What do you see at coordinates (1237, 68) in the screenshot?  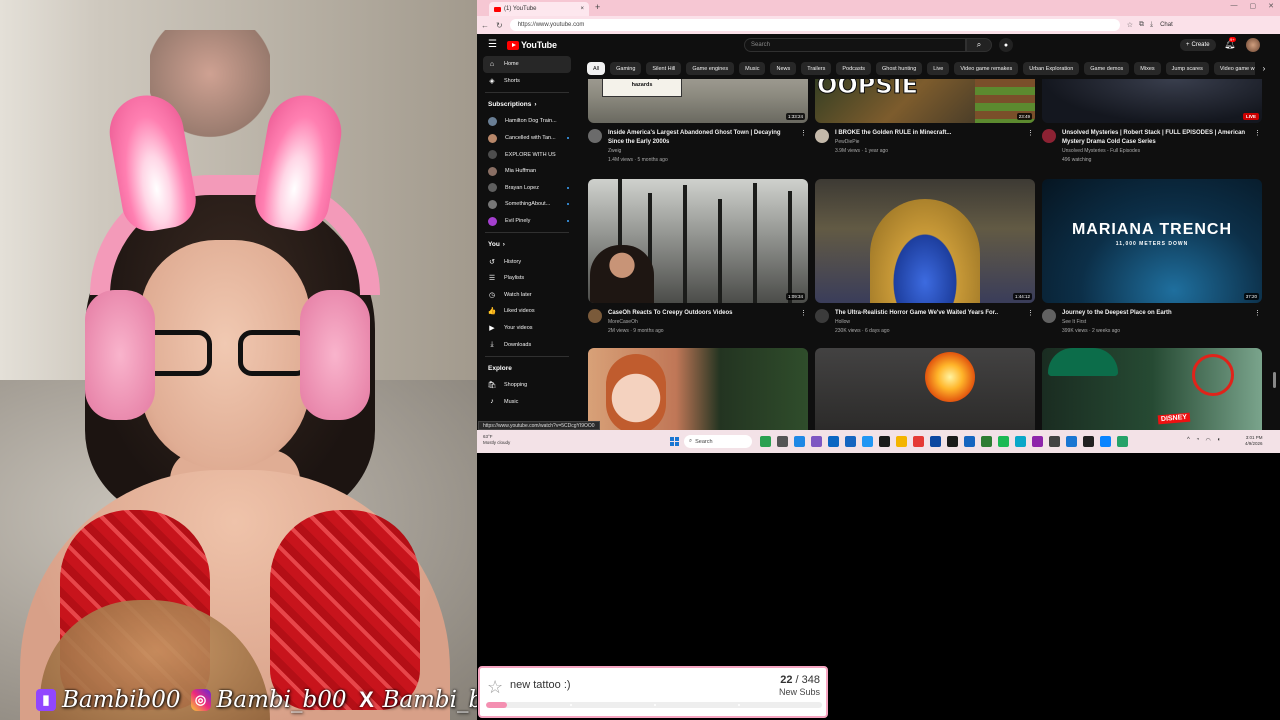 I see `chip-video-game-w: Video game w` at bounding box center [1237, 68].